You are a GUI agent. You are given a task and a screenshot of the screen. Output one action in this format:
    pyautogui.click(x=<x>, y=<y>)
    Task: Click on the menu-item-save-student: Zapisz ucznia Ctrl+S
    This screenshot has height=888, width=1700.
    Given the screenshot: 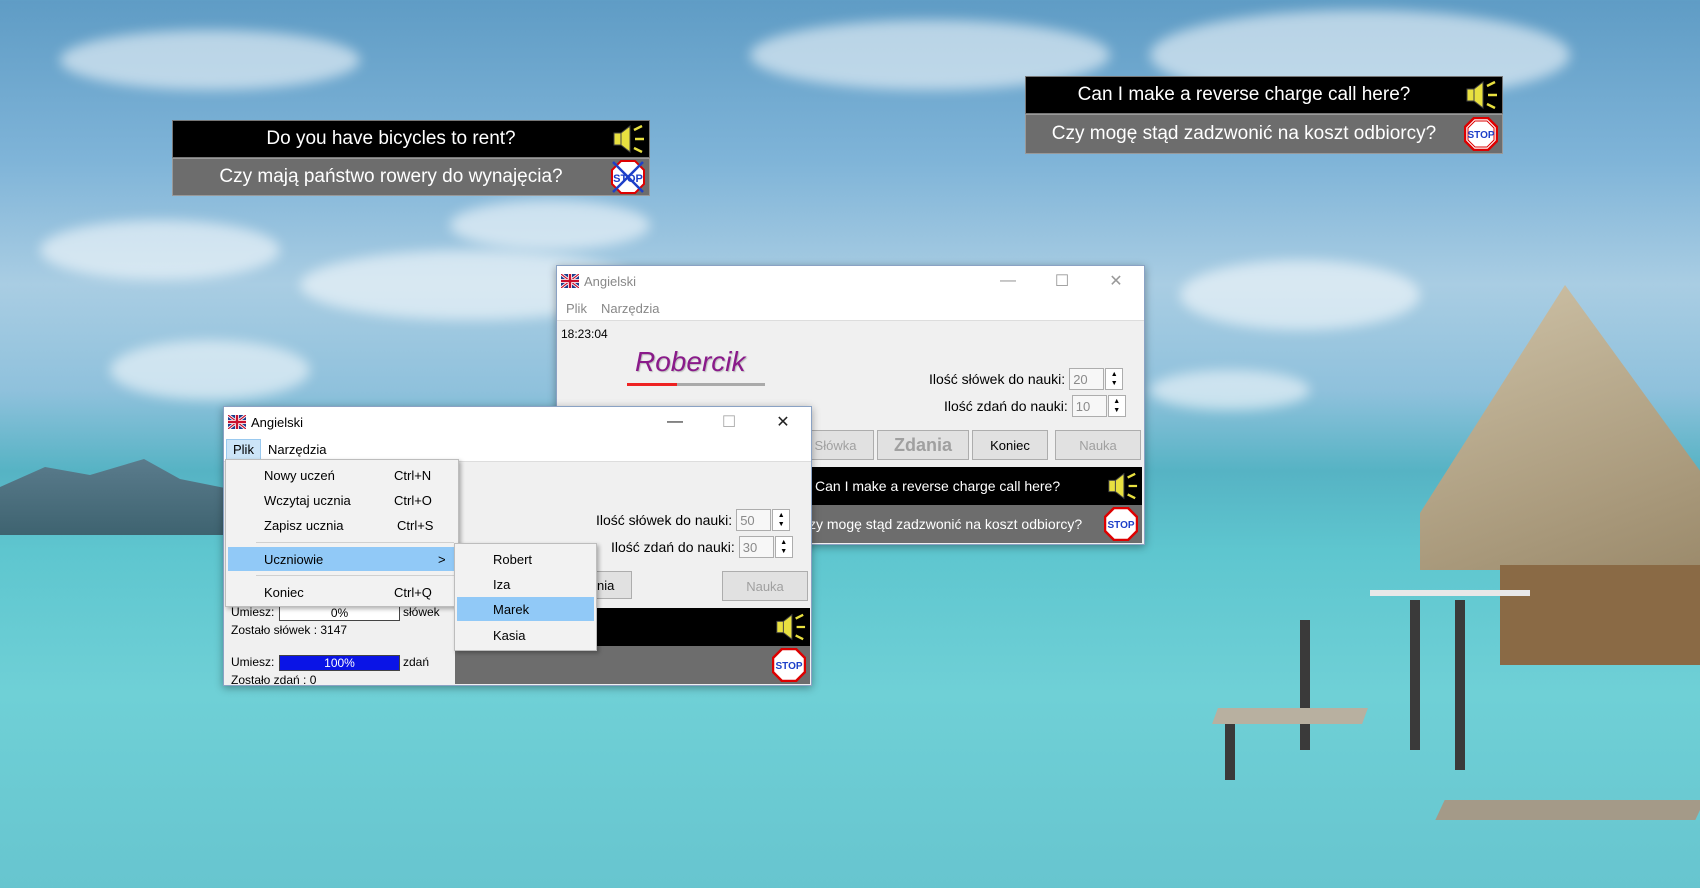 What is the action you would take?
    pyautogui.click(x=342, y=525)
    